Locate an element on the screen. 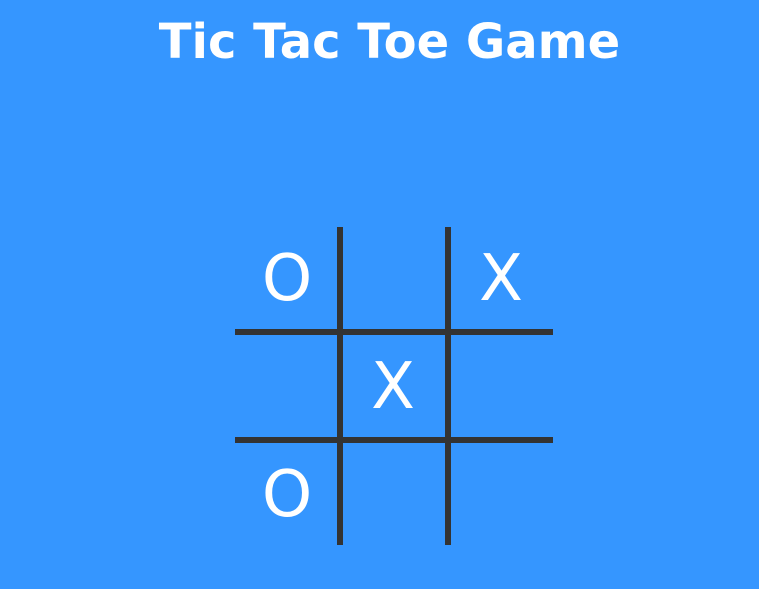  board-cell-bottom-center is located at coordinates (393, 495).